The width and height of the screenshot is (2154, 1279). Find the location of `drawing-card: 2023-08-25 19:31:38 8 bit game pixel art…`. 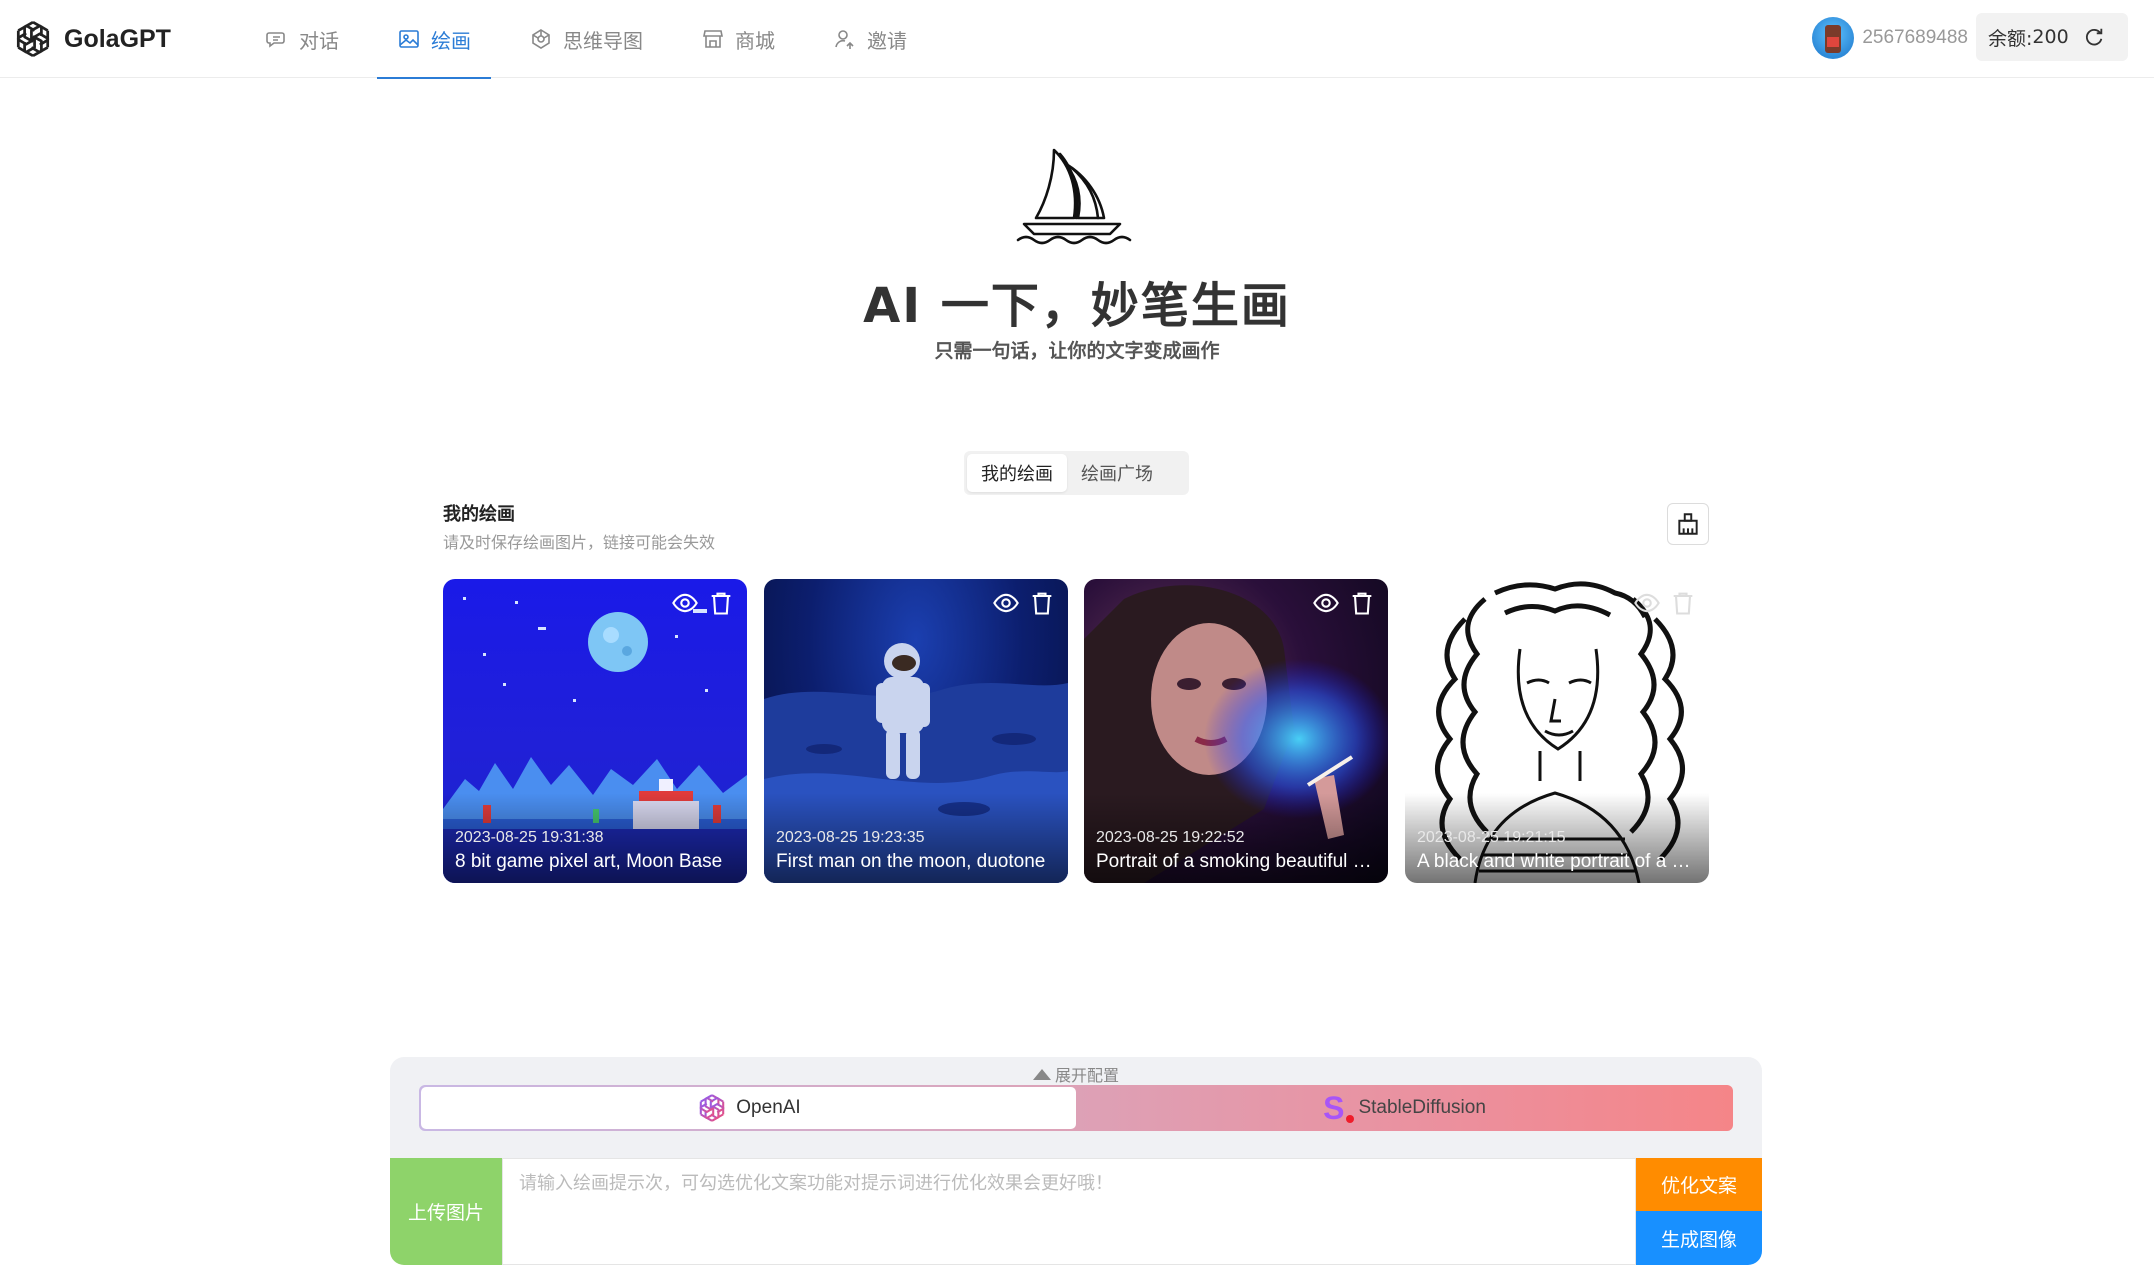

drawing-card: 2023-08-25 19:31:38 8 bit game pixel art… is located at coordinates (595, 731).